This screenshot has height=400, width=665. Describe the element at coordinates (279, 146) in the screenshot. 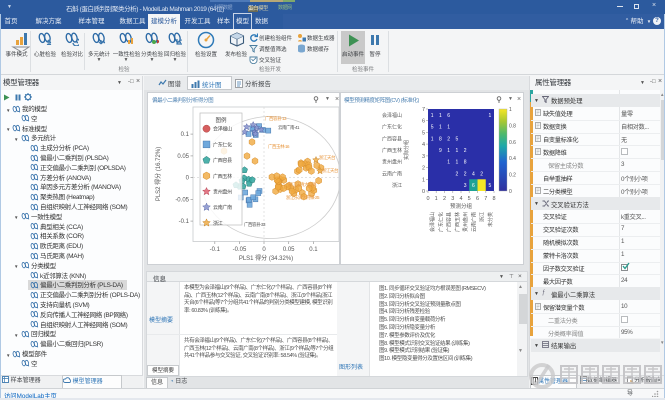

I see `svg-text: 广西玉林-16` at that location.